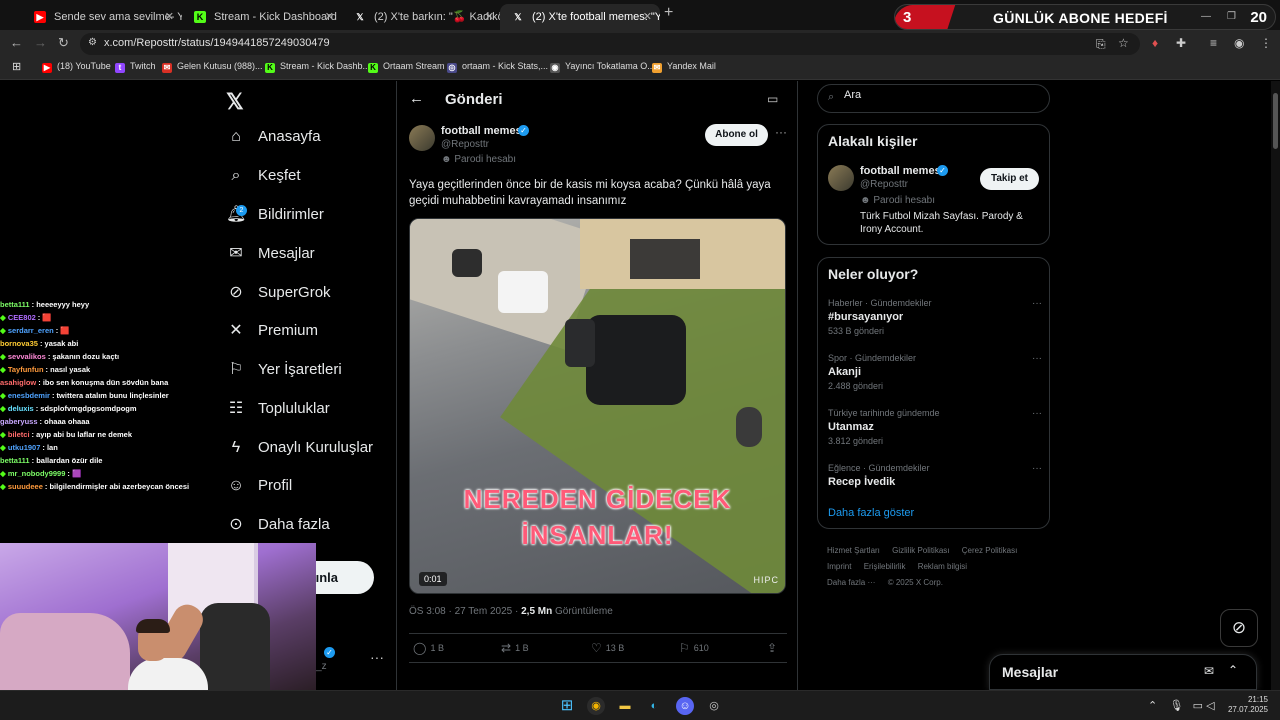 This screenshot has height=720, width=1280. I want to click on edge-icon: ◐, so click(654, 706).